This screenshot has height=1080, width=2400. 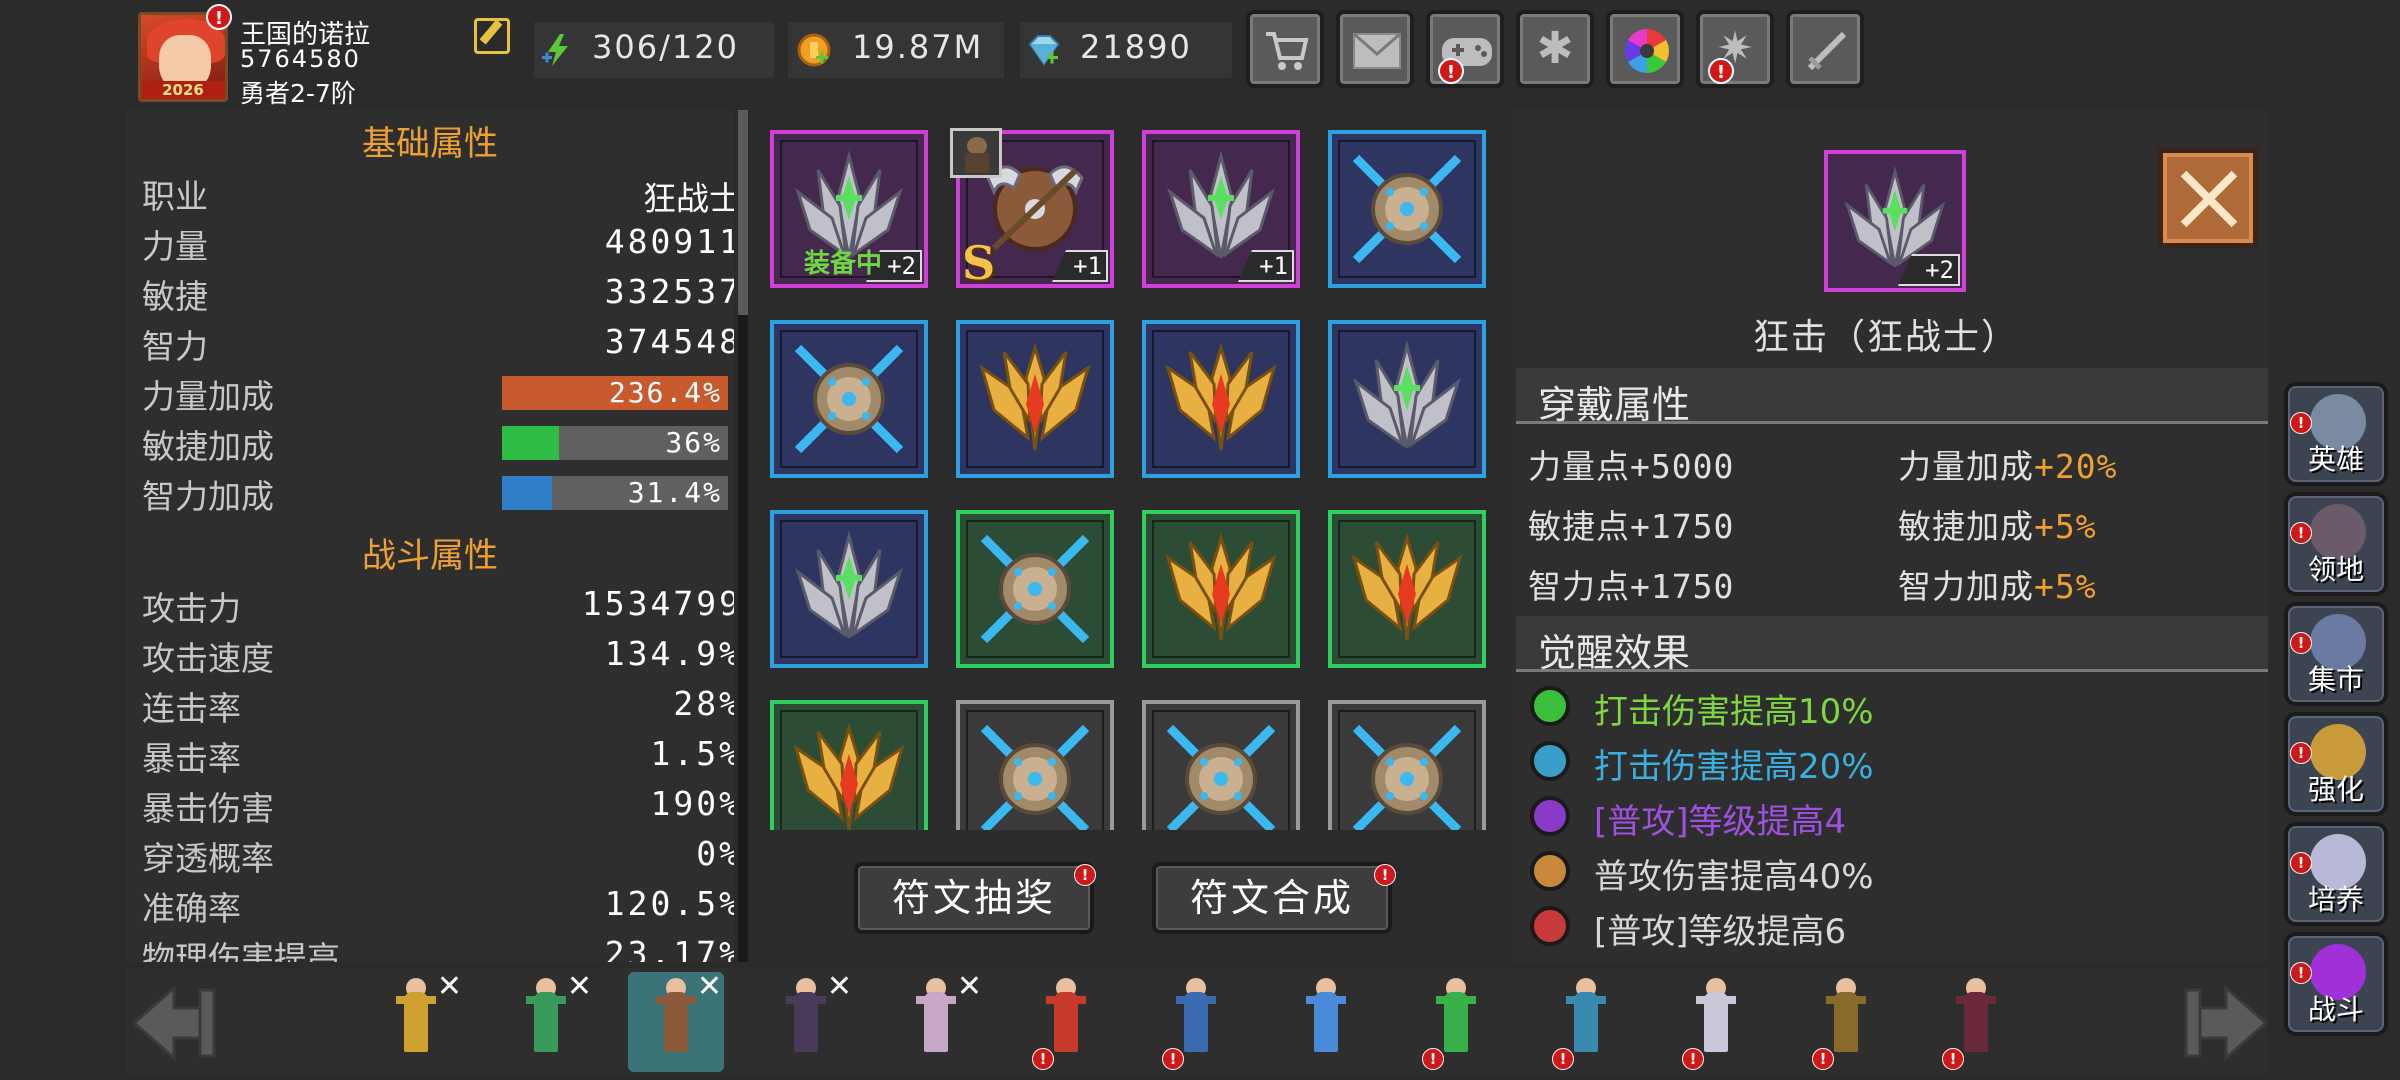 I want to click on gold-coin-icon, so click(x=814, y=50).